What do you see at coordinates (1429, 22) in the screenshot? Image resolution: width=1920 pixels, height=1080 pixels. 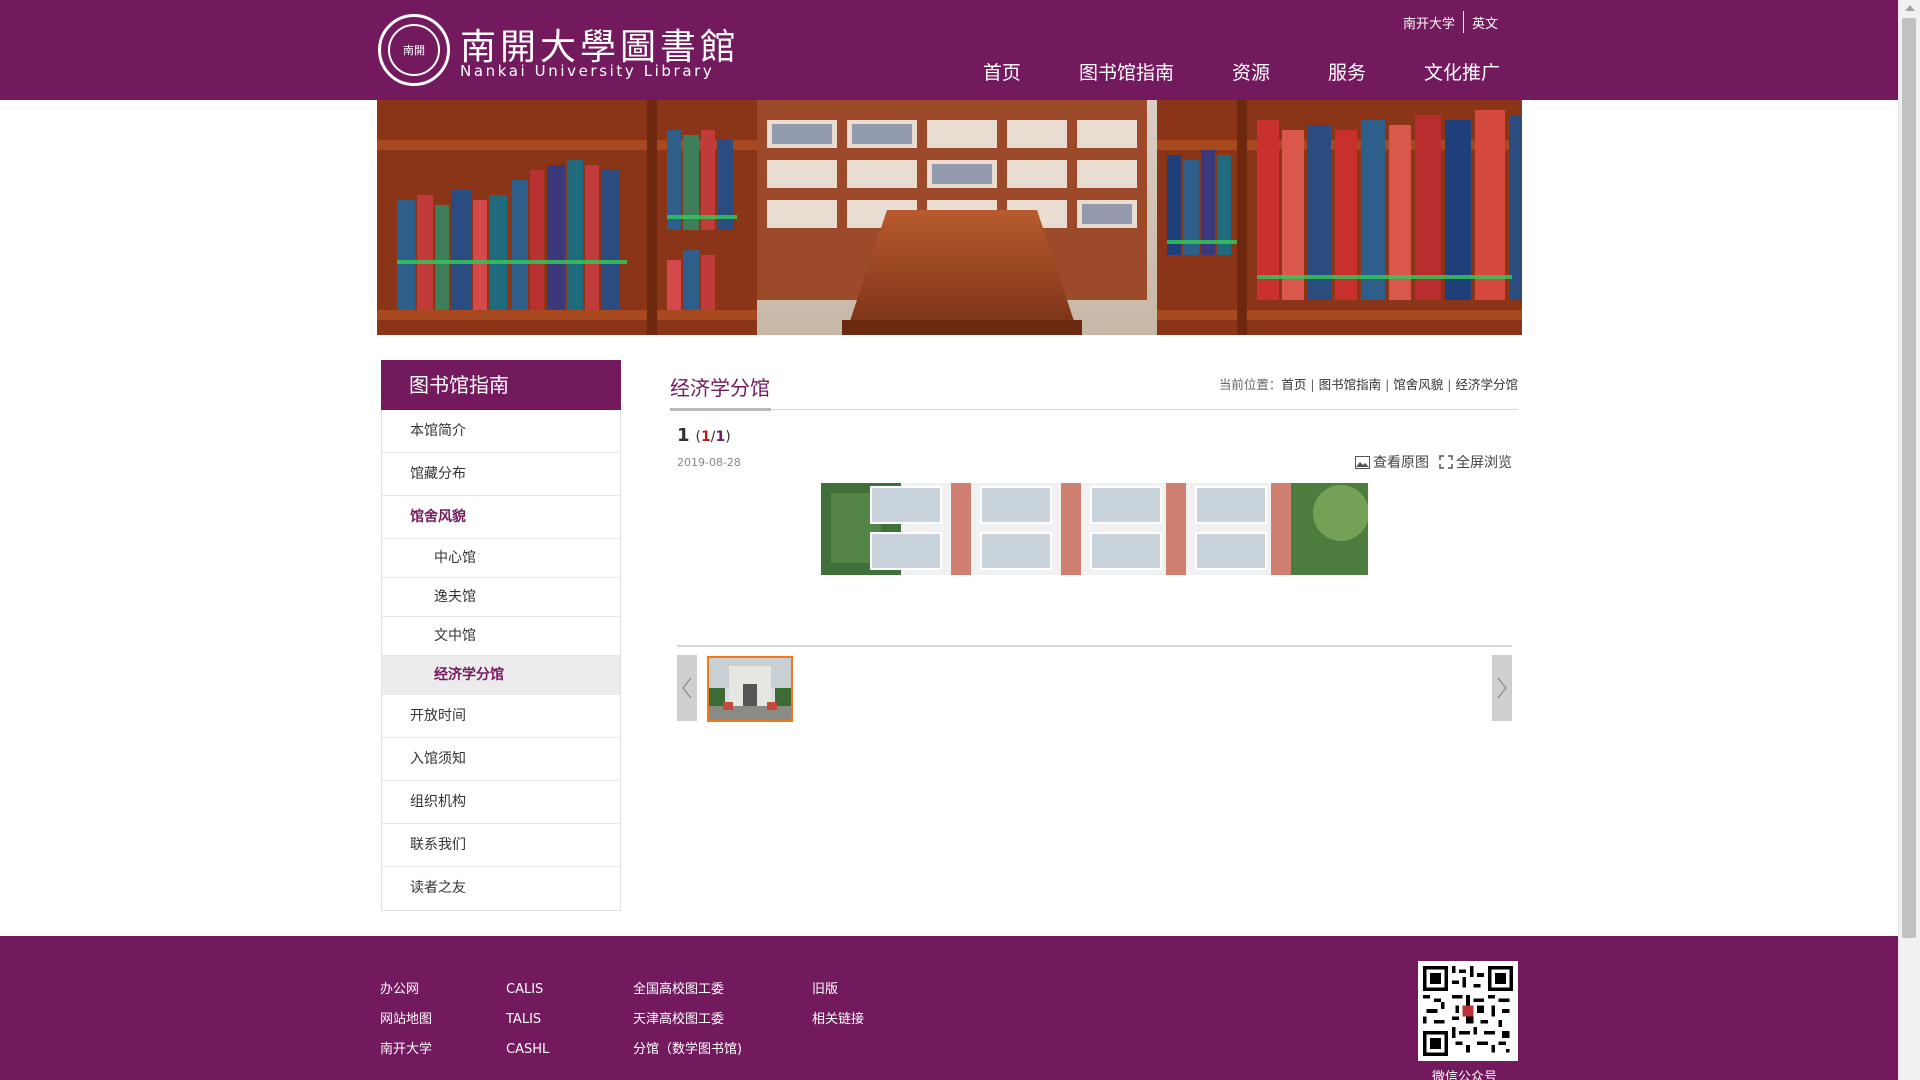 I see `top-link-nankai: 南开大学` at bounding box center [1429, 22].